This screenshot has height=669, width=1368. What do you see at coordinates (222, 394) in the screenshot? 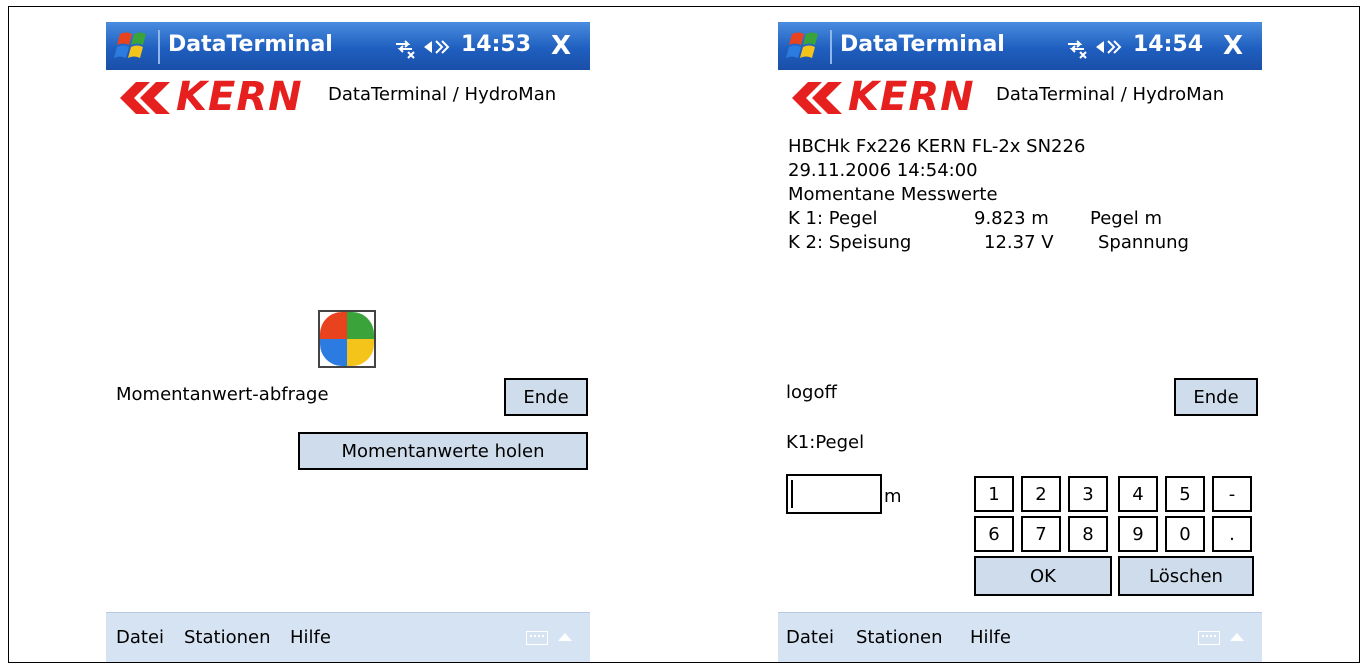
I see `query-label: Momentanwert-abfrage` at bounding box center [222, 394].